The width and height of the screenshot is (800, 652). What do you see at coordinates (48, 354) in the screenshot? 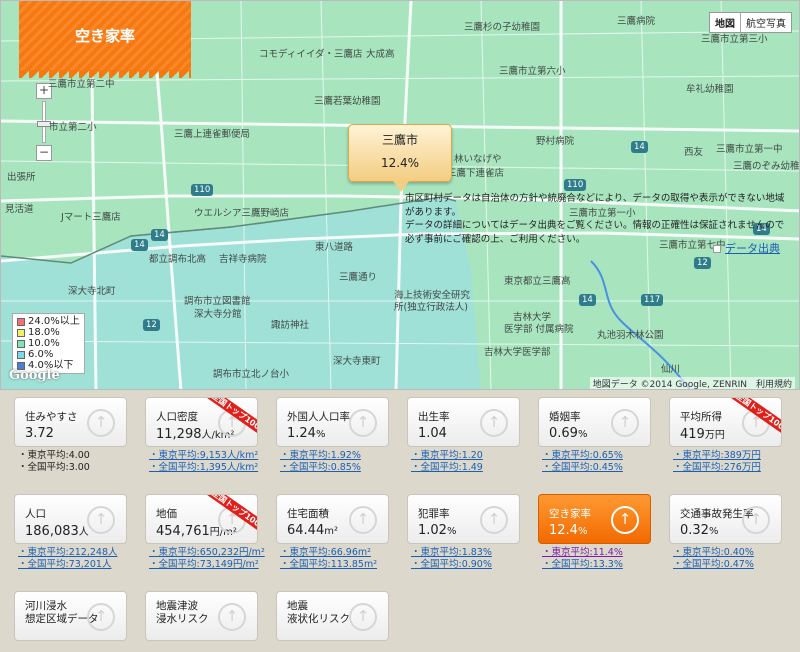
I see `legend-item: 6.0%` at bounding box center [48, 354].